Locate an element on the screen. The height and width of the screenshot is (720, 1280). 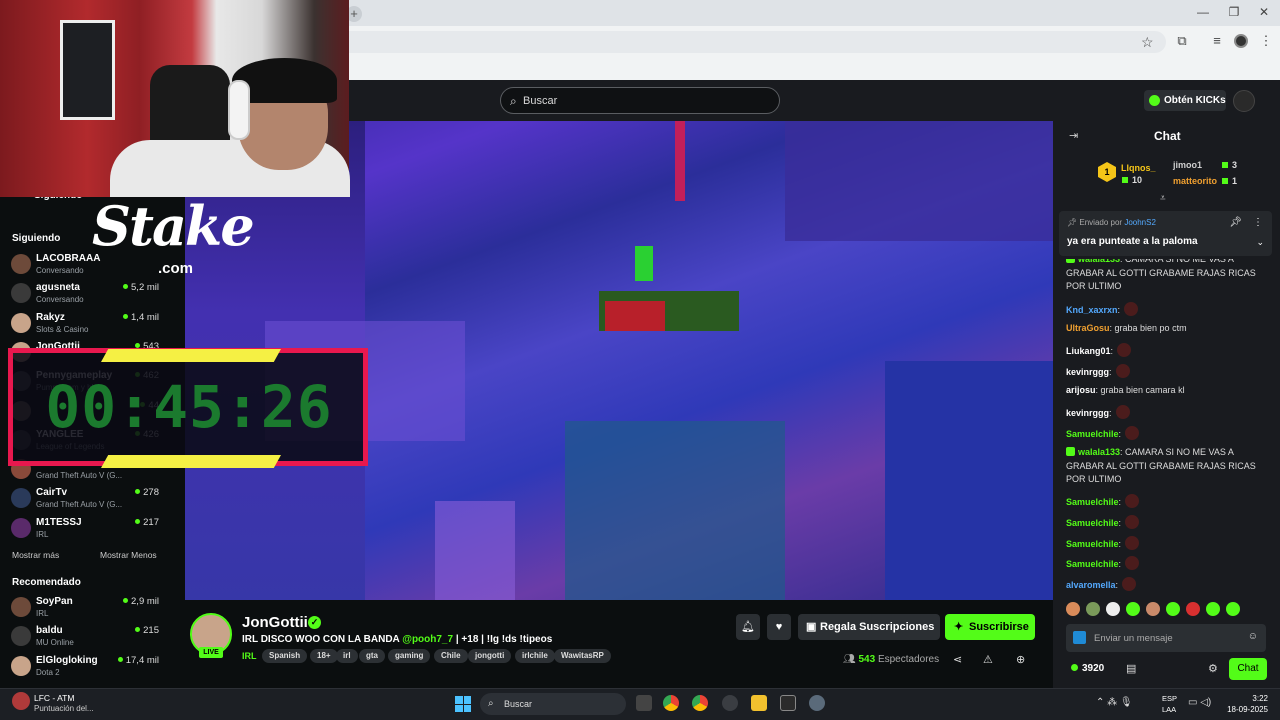
stake-logo-word: Stake is located at coordinates (173, 226).